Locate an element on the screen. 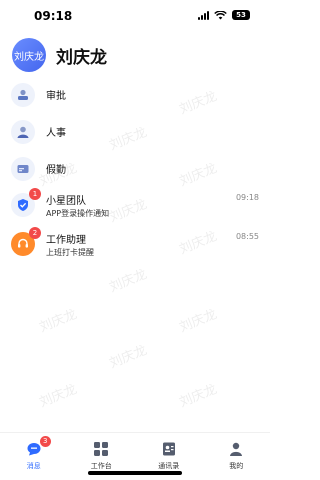 The width and height of the screenshot is (320, 480). status-bar: 09:18 53 is located at coordinates (135, 15).